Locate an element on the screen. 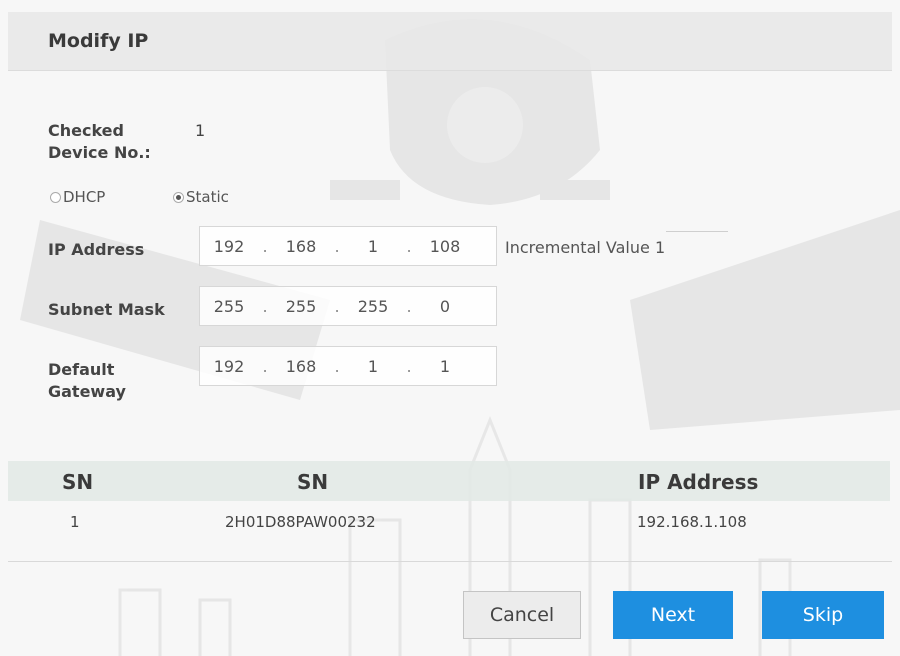 This screenshot has width=900, height=656. gateway-octet-4: 1 is located at coordinates (445, 366).